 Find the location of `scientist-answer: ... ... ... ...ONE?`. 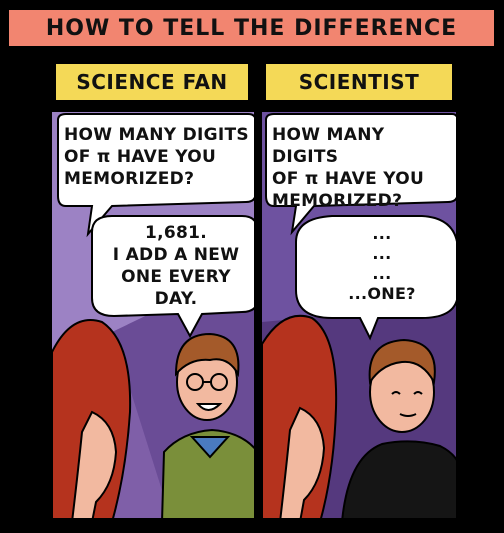

scientist-answer: ... ... ... ...ONE? is located at coordinates (382, 263).